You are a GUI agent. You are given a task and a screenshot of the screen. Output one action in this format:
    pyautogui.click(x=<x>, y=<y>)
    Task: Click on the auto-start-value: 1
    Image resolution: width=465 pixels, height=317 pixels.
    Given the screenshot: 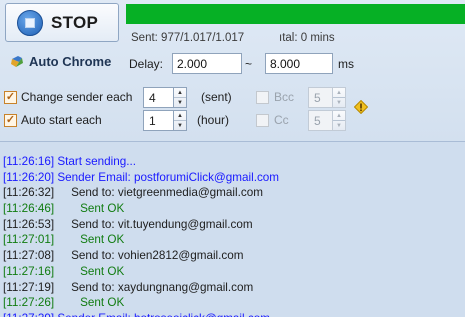 What is the action you would take?
    pyautogui.click(x=158, y=120)
    